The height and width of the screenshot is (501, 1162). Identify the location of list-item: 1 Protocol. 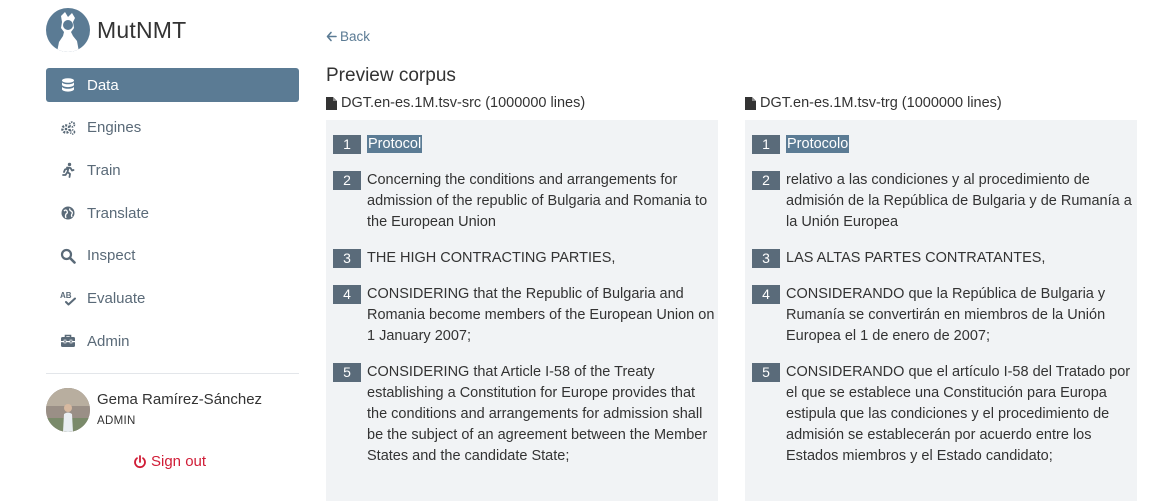
(525, 144).